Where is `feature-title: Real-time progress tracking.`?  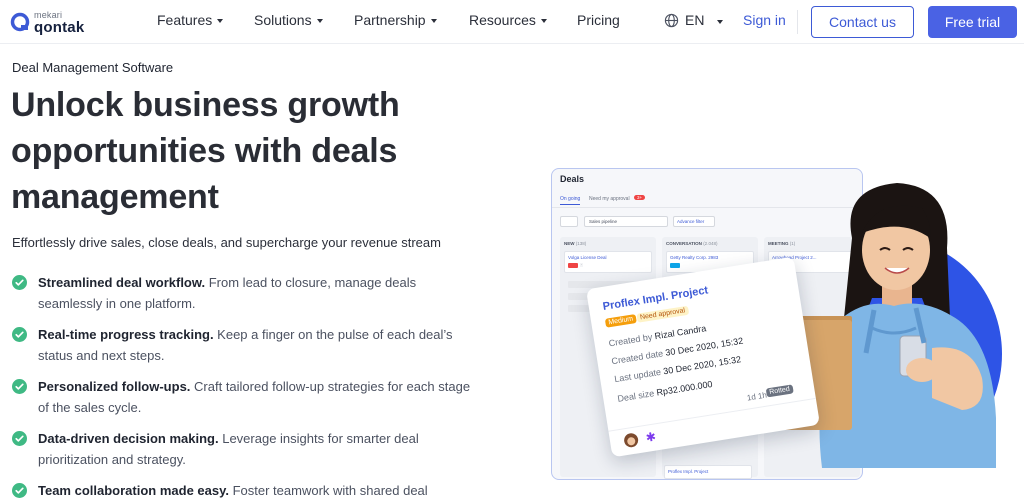
feature-title: Real-time progress tracking. is located at coordinates (126, 334).